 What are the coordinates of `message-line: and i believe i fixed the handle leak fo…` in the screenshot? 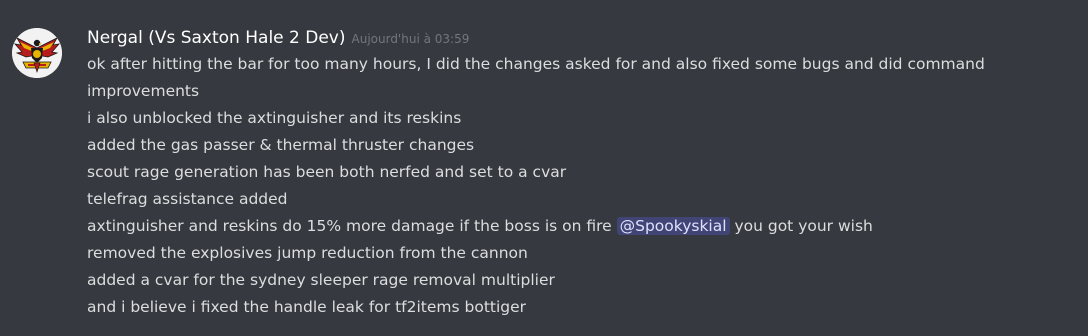 It's located at (307, 307).